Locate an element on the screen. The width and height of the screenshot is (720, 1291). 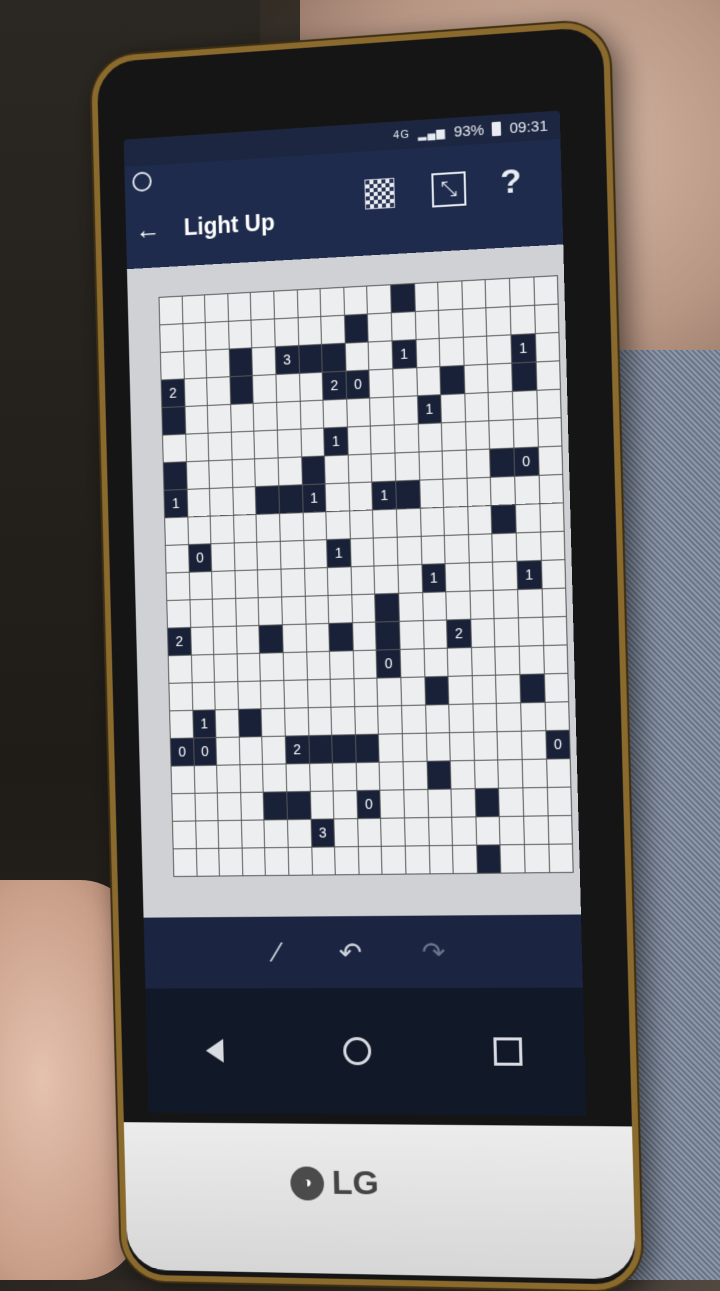
redo-icon: ↷ is located at coordinates (433, 951).